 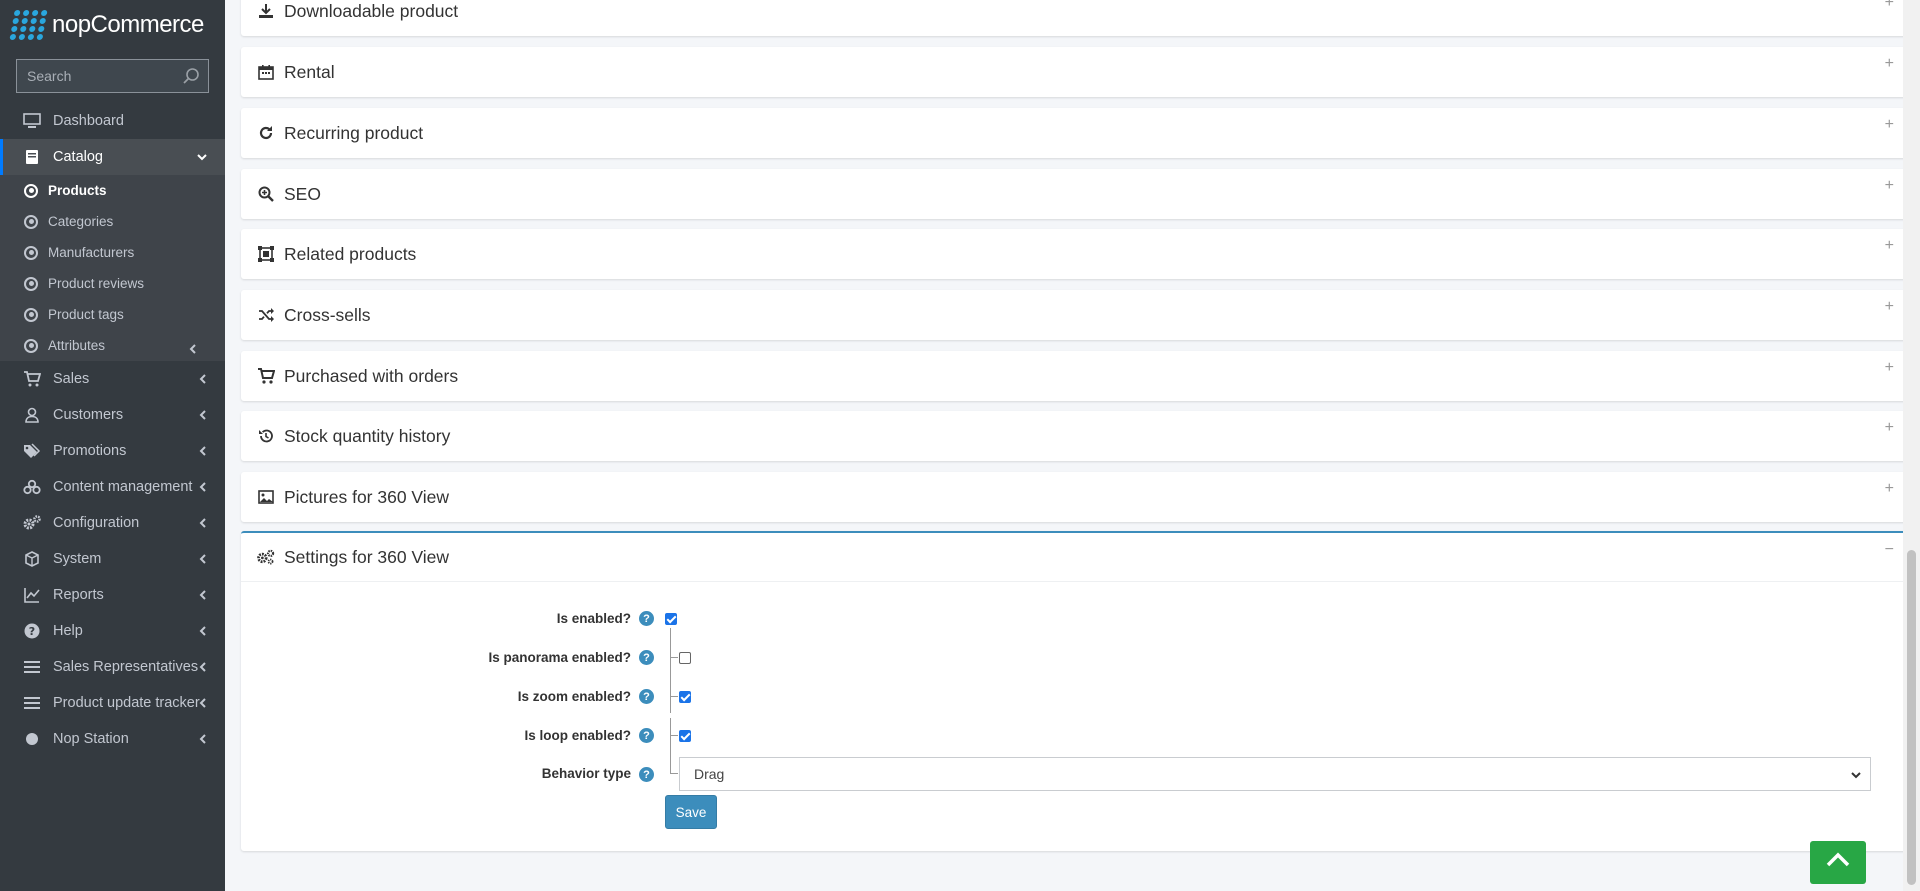 What do you see at coordinates (1075, 436) in the screenshot?
I see `panel-header: Stock quantity history +` at bounding box center [1075, 436].